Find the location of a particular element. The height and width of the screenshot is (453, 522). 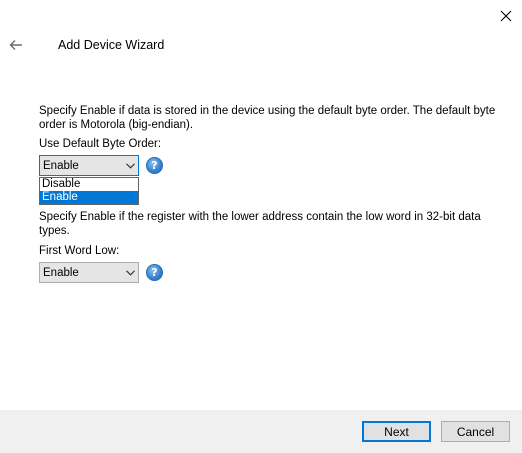

byte-order-dropdown-list: Disable Enable is located at coordinates (89, 191).